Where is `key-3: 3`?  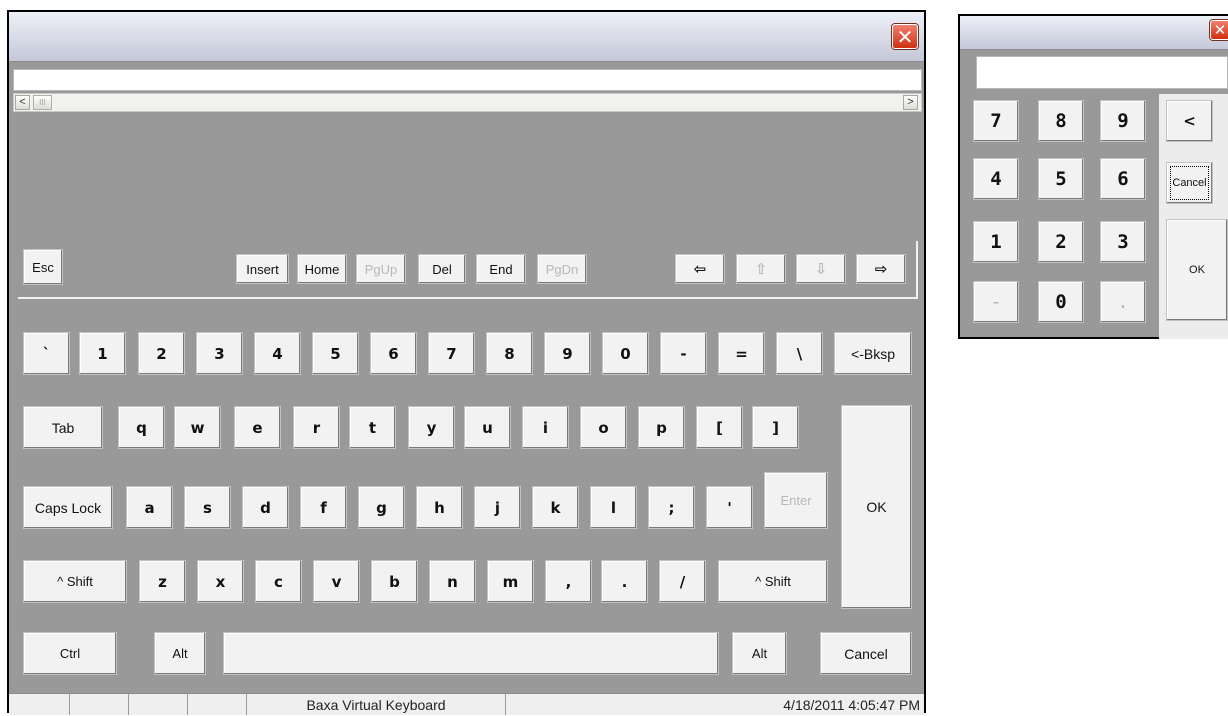 key-3: 3 is located at coordinates (219, 353).